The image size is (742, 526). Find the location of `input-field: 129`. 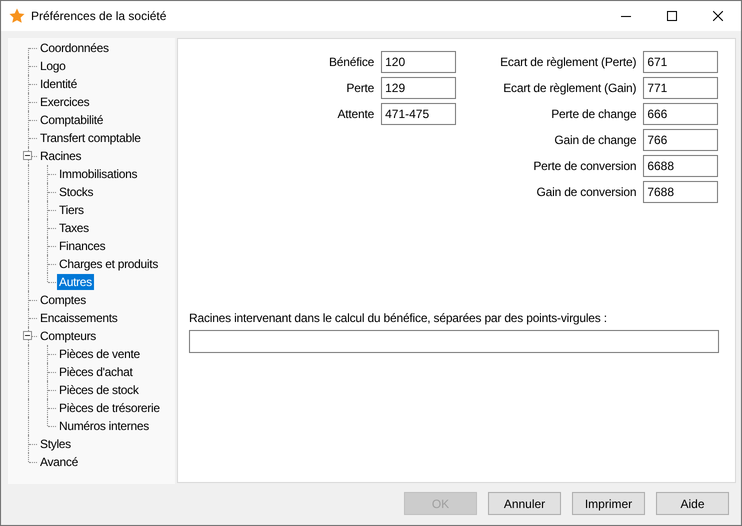

input-field: 129 is located at coordinates (418, 88).